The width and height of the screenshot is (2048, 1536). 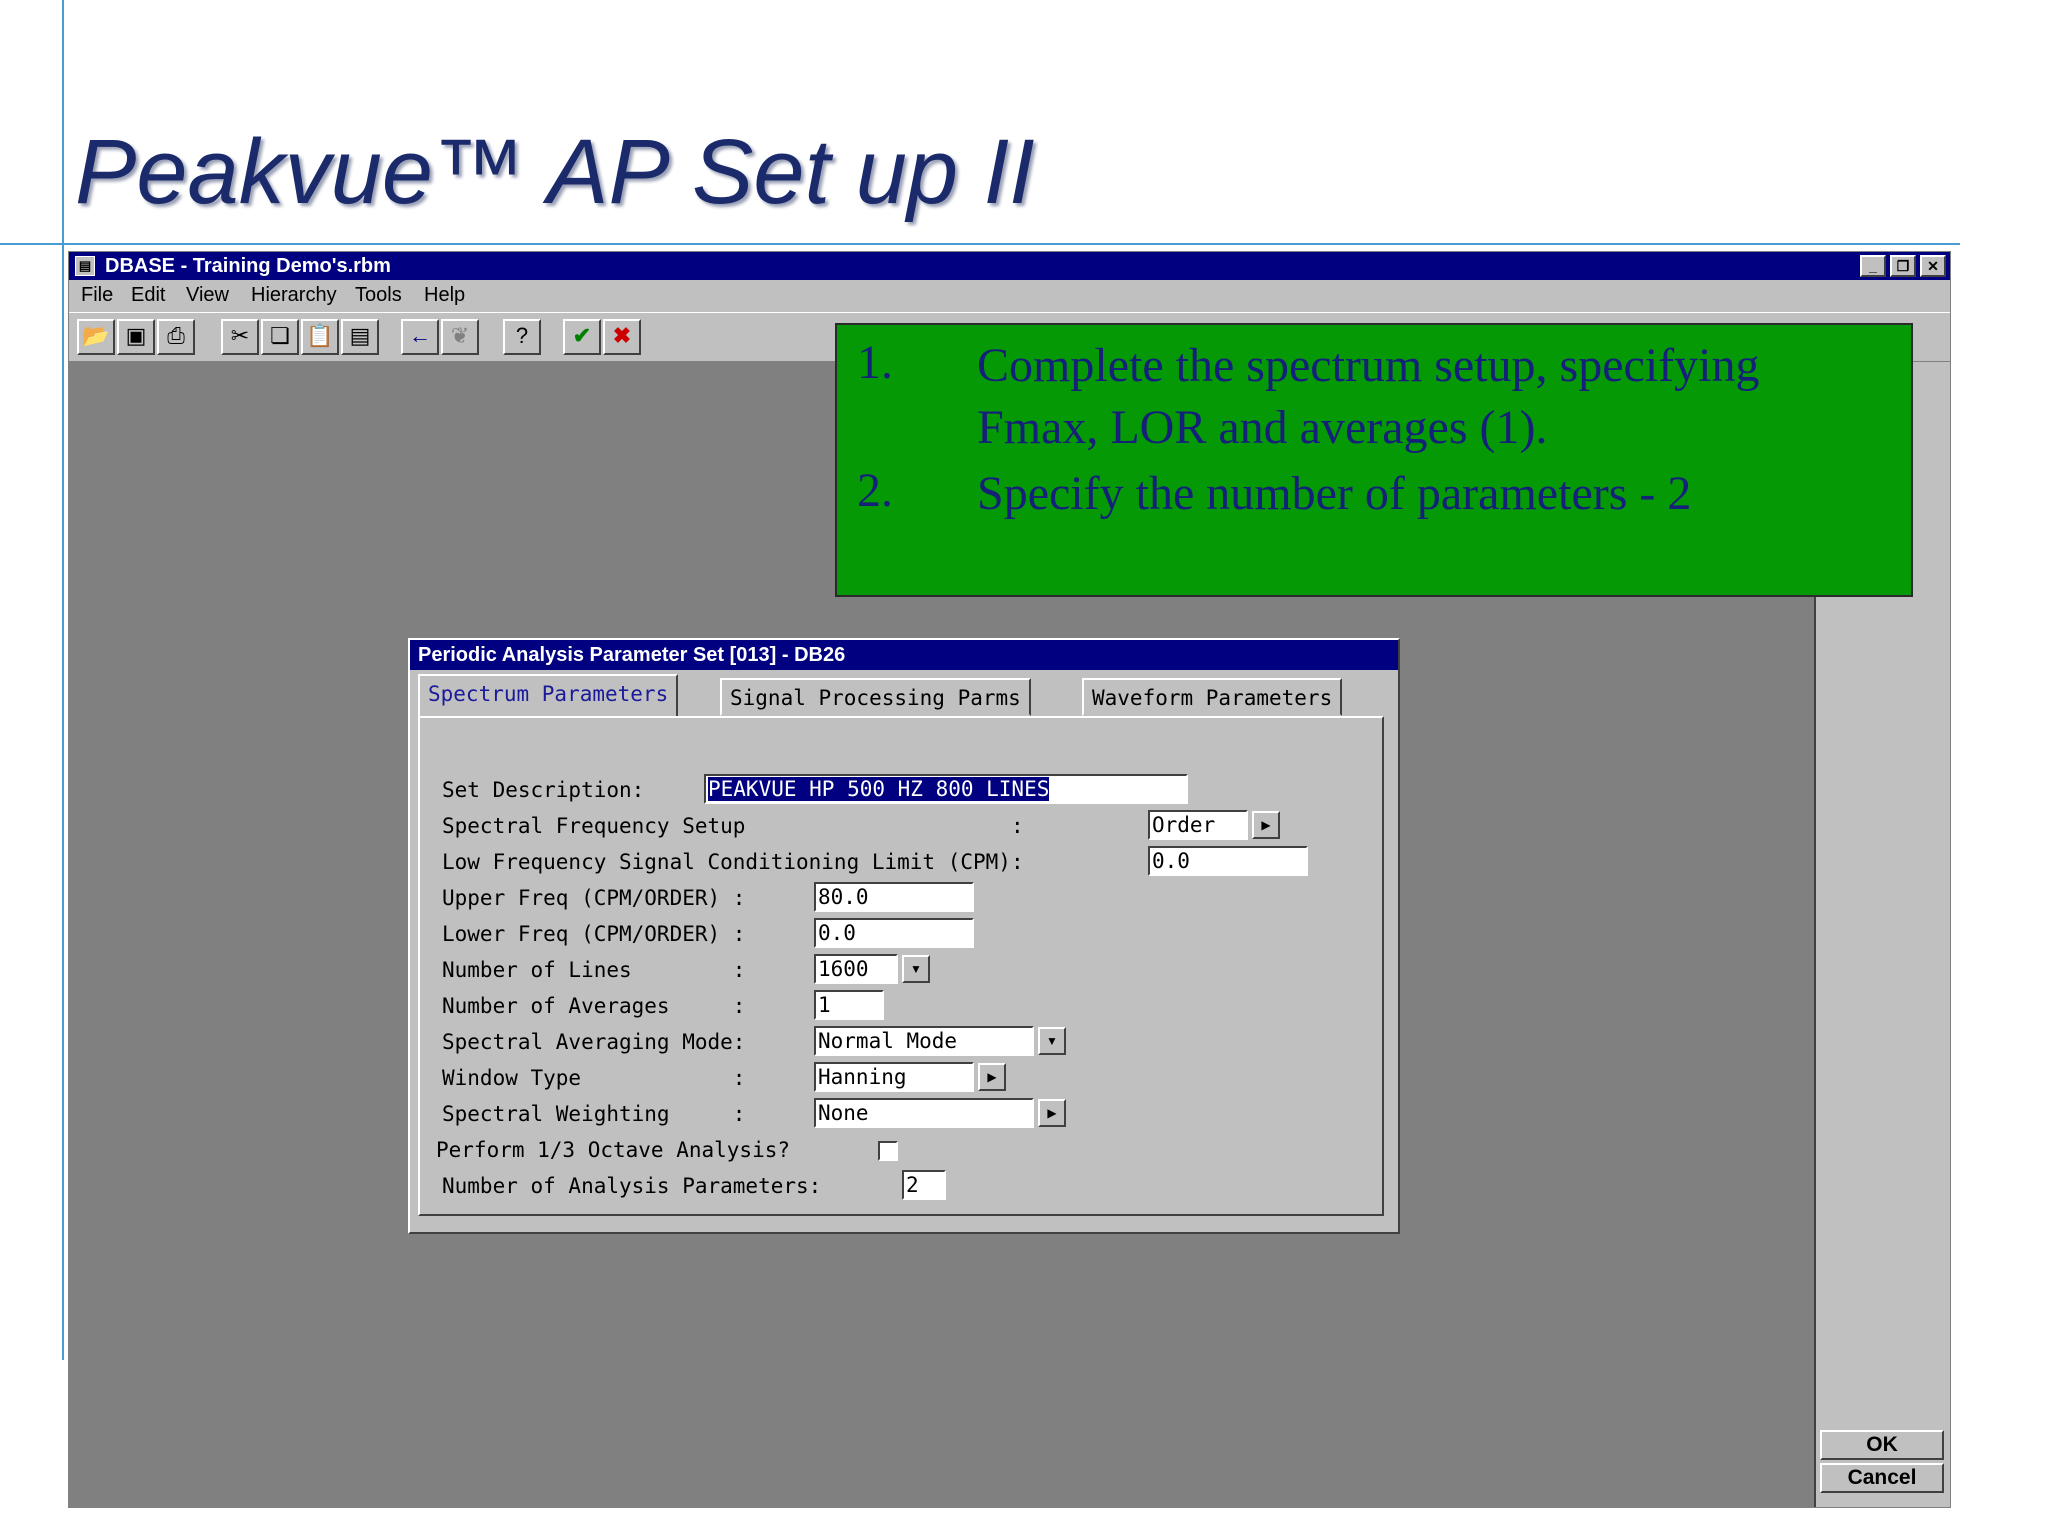 What do you see at coordinates (894, 897) in the screenshot?
I see `upper-freq-field: 80.0` at bounding box center [894, 897].